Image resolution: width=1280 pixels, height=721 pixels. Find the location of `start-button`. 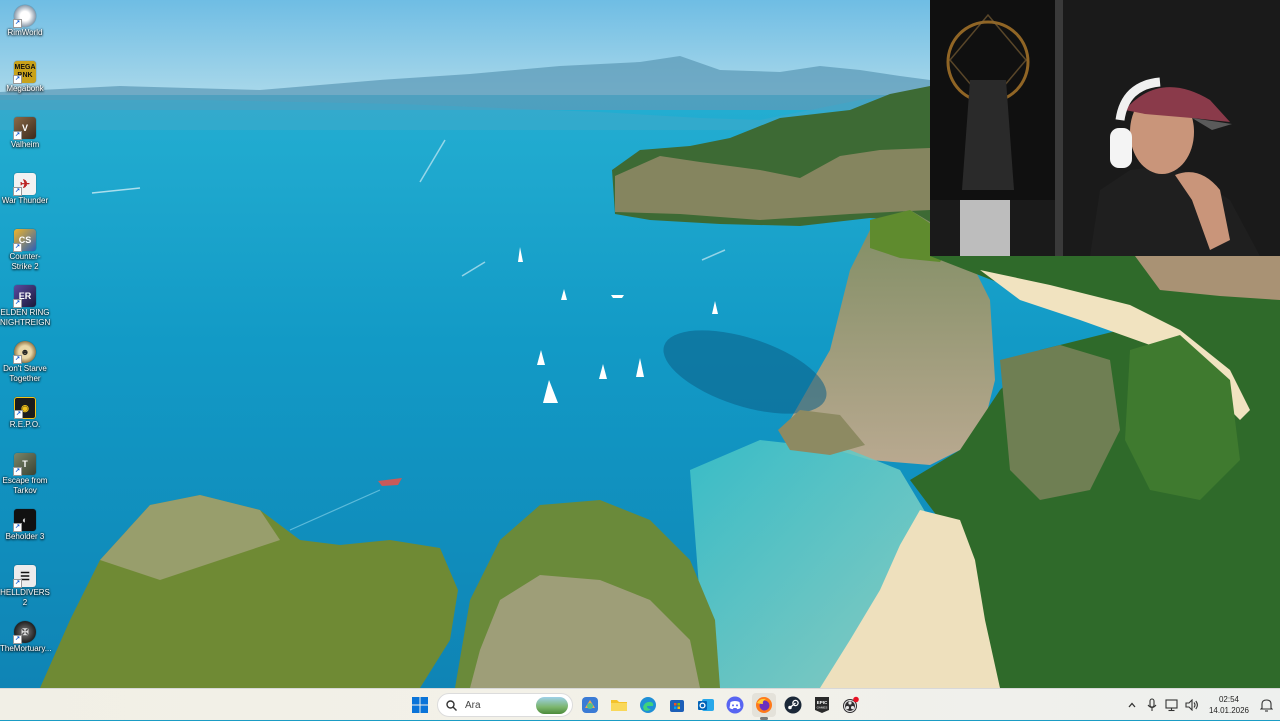

start-button is located at coordinates (420, 705).